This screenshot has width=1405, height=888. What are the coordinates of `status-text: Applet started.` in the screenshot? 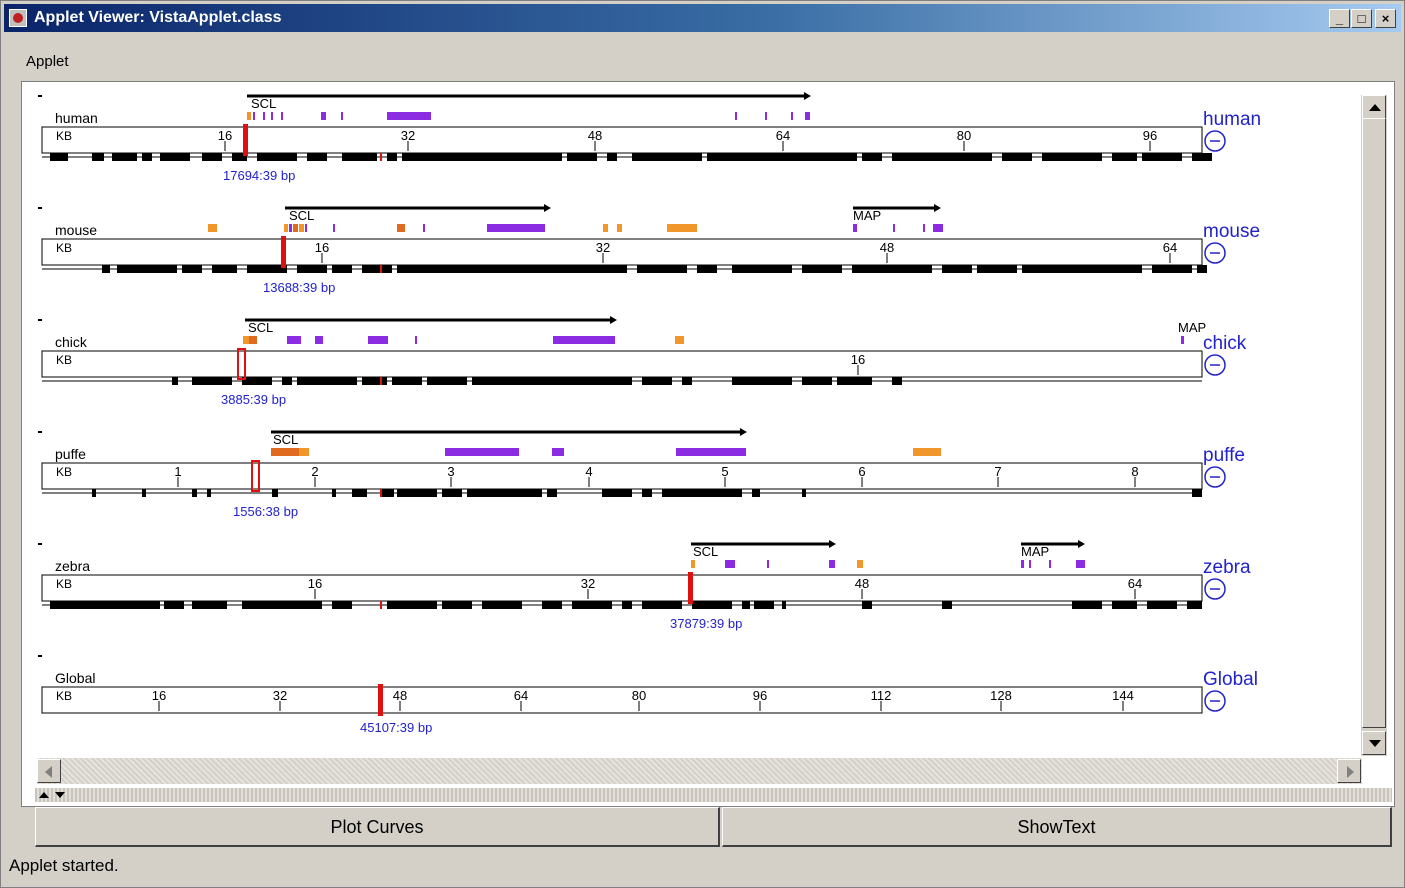 It's located at (64, 865).